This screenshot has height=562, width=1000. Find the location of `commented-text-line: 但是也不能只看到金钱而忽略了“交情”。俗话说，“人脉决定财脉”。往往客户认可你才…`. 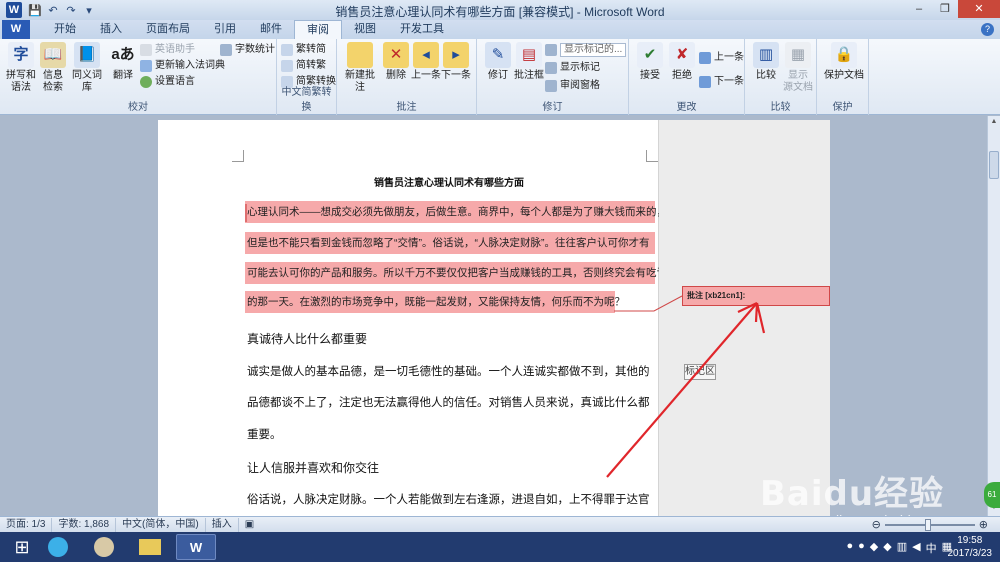

commented-text-line: 但是也不能只看到金钱而忽略了“交情”。俗话说，“人脉决定财脉”。往往客户认可你才… is located at coordinates (453, 243).